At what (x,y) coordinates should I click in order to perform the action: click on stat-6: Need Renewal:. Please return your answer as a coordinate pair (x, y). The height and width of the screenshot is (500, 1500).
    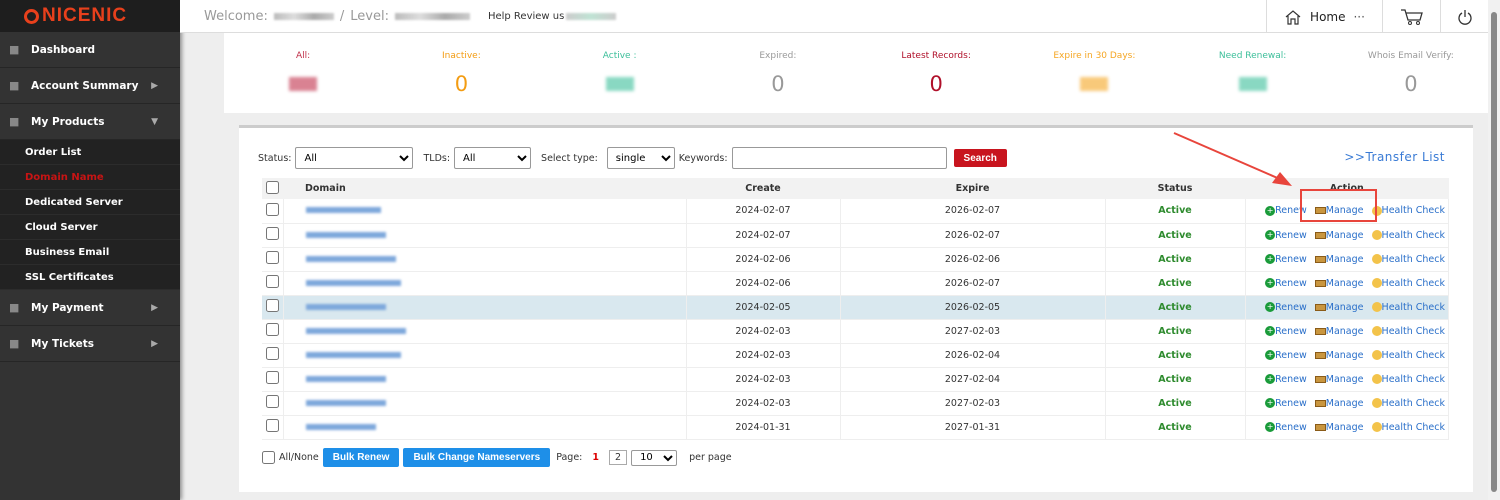
    Looking at the image, I should click on (1253, 73).